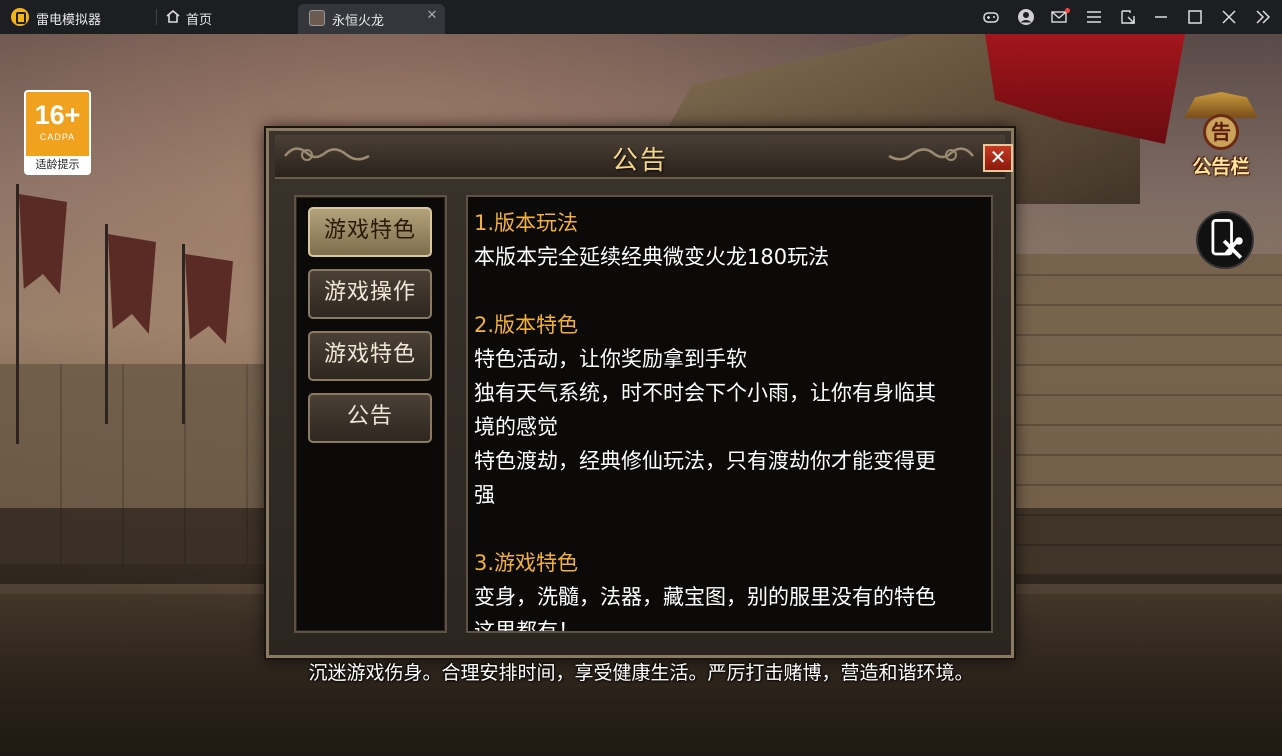 The width and height of the screenshot is (1282, 756). I want to click on nav-game-controls: 游戏操作, so click(370, 294).